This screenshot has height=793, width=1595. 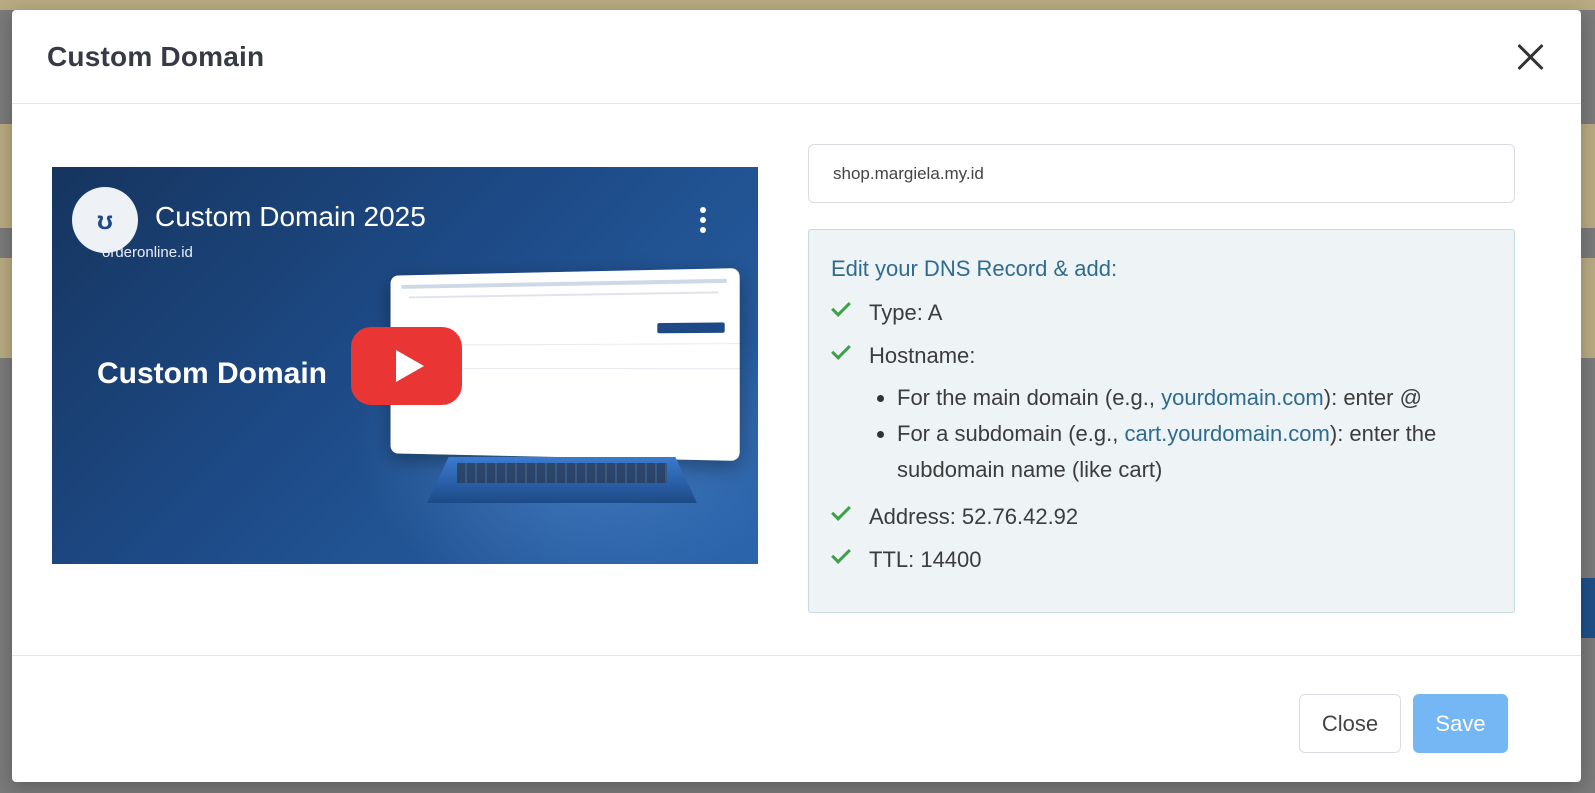 What do you see at coordinates (155, 57) in the screenshot?
I see `modal-title: Custom Domain` at bounding box center [155, 57].